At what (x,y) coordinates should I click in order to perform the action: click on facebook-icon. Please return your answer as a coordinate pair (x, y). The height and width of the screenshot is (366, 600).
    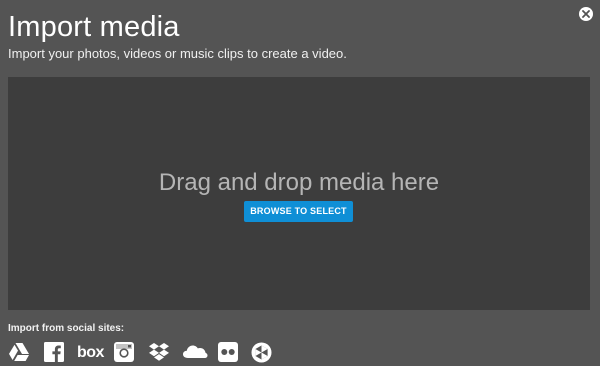
    Looking at the image, I should click on (54, 352).